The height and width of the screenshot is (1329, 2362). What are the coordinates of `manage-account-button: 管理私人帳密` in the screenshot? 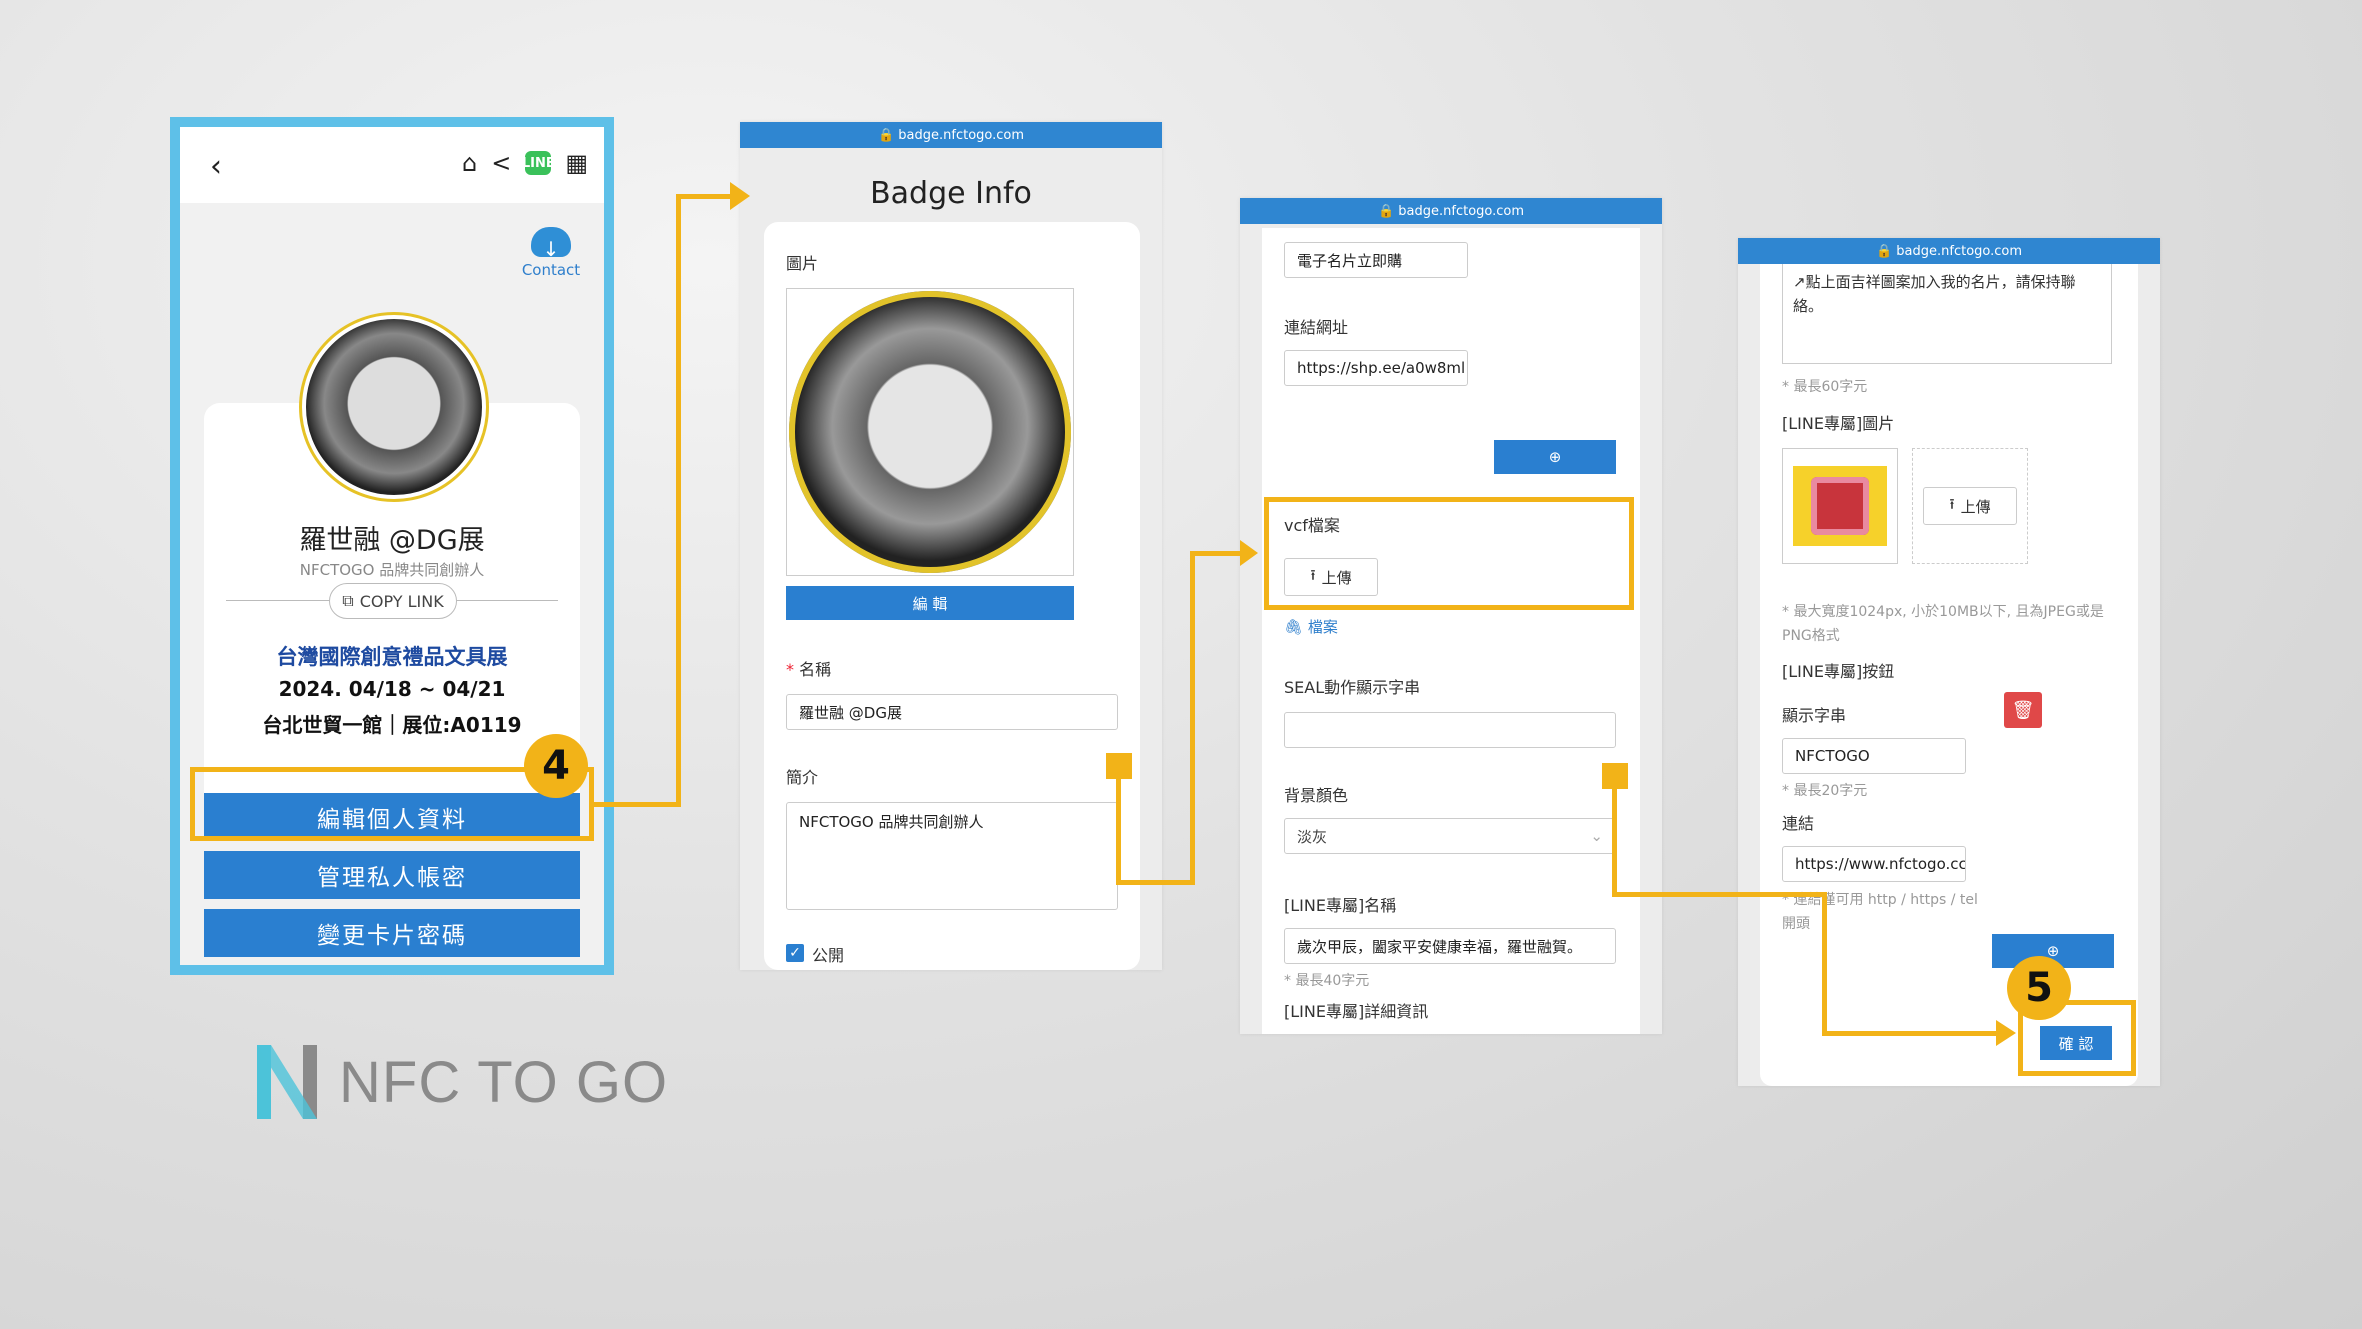 It's located at (392, 875).